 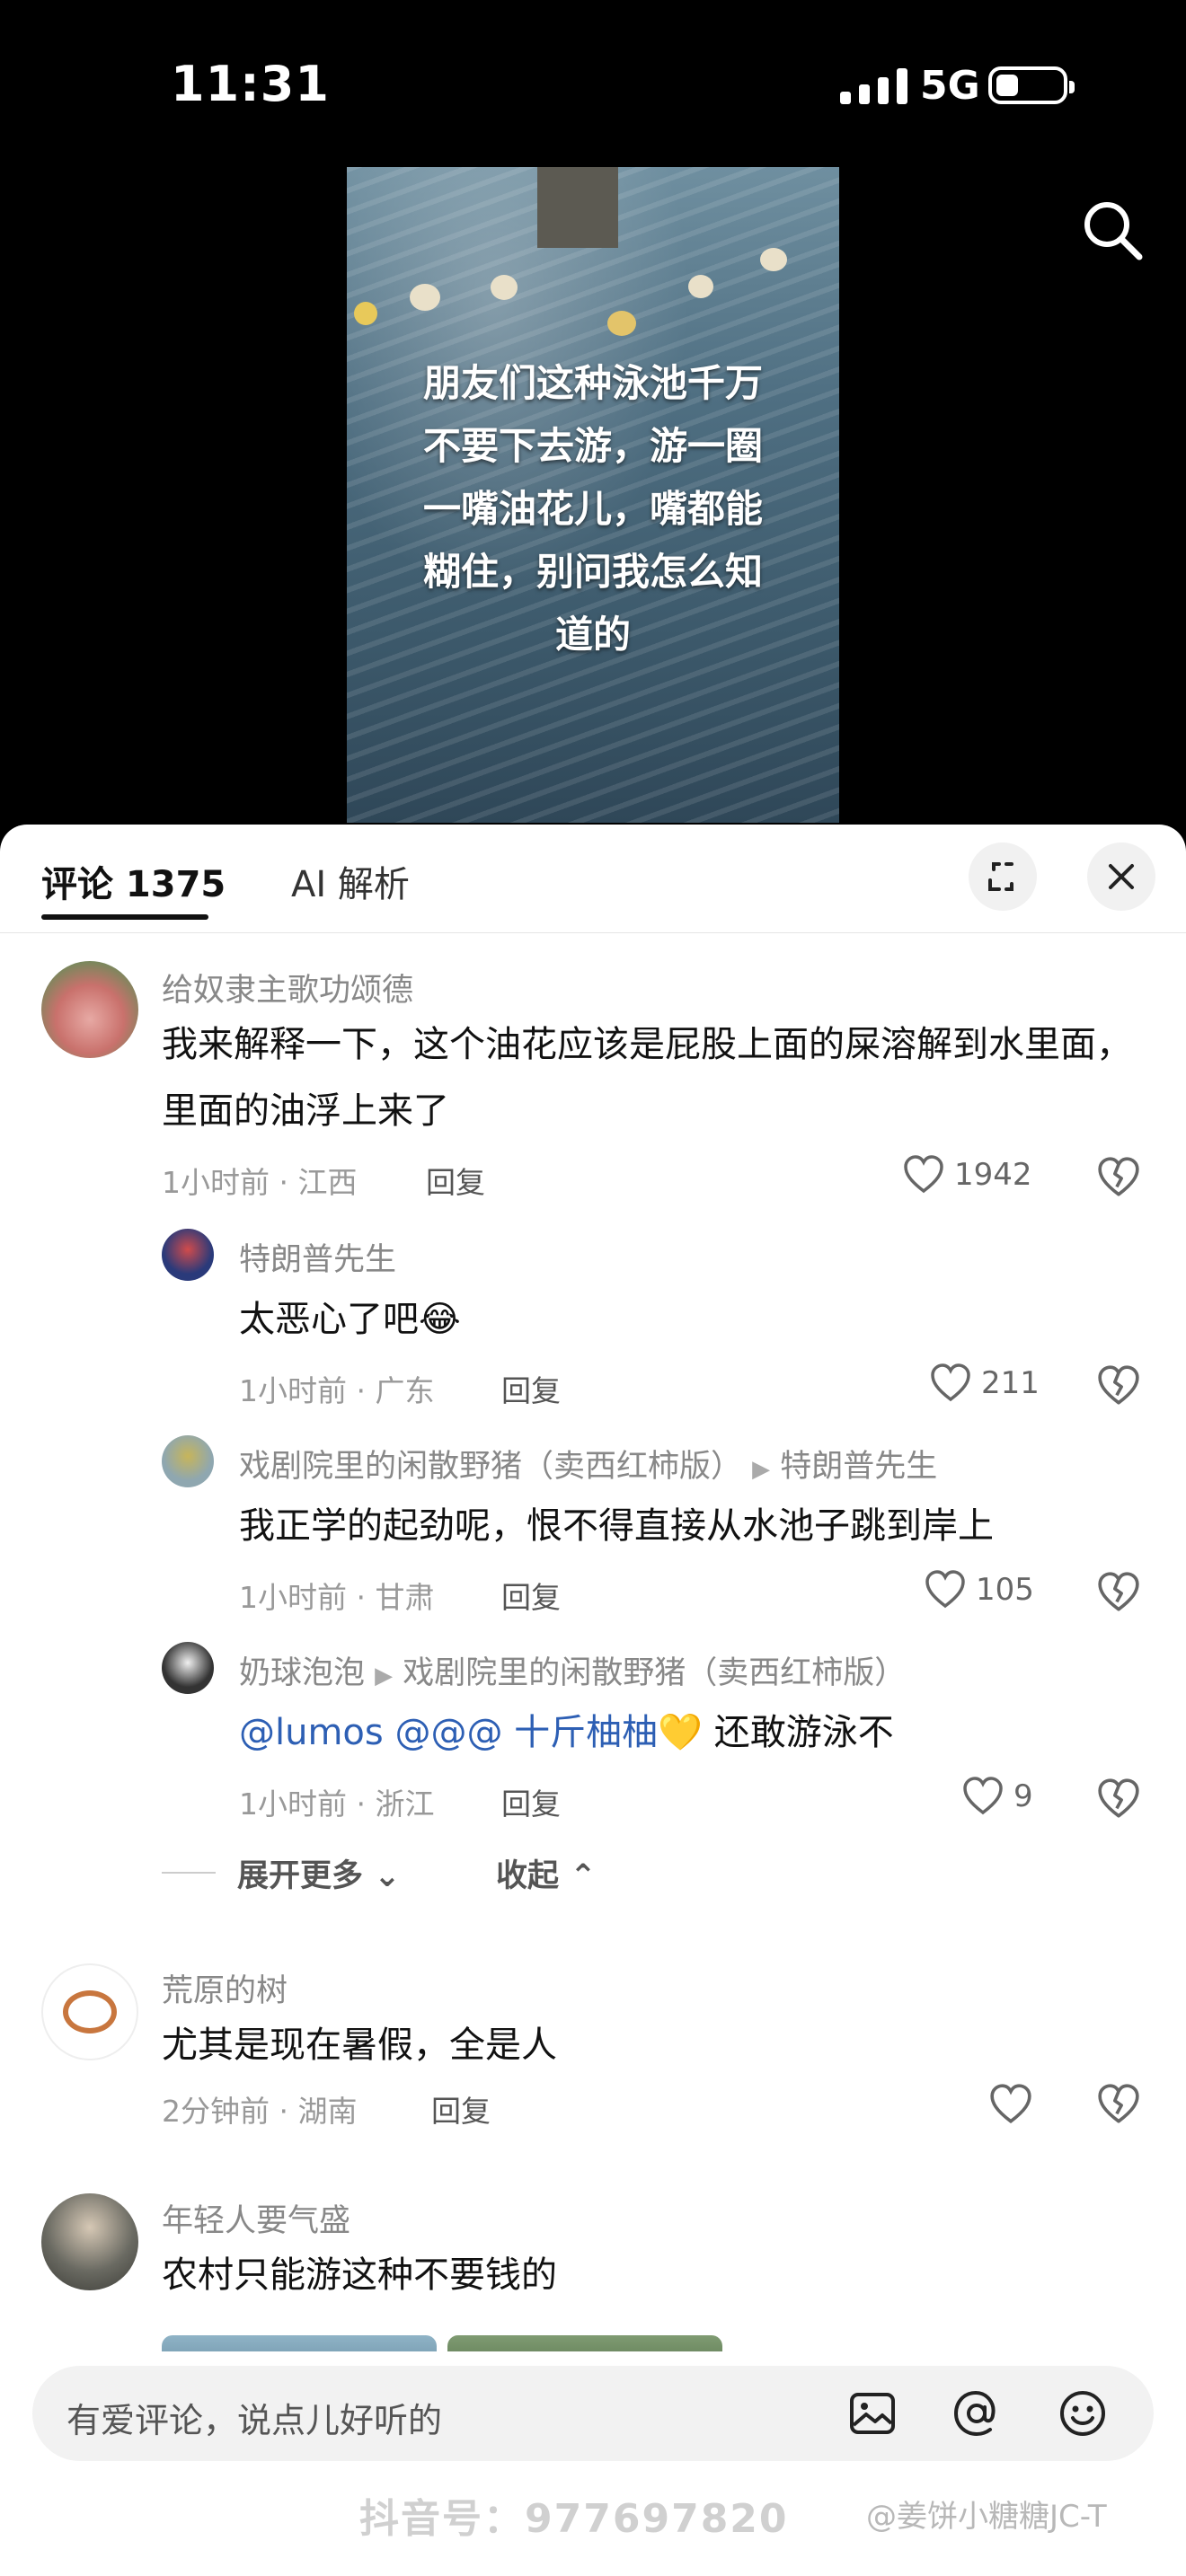 What do you see at coordinates (359, 2275) in the screenshot?
I see `comment-text: 农村只能游这种不要钱的` at bounding box center [359, 2275].